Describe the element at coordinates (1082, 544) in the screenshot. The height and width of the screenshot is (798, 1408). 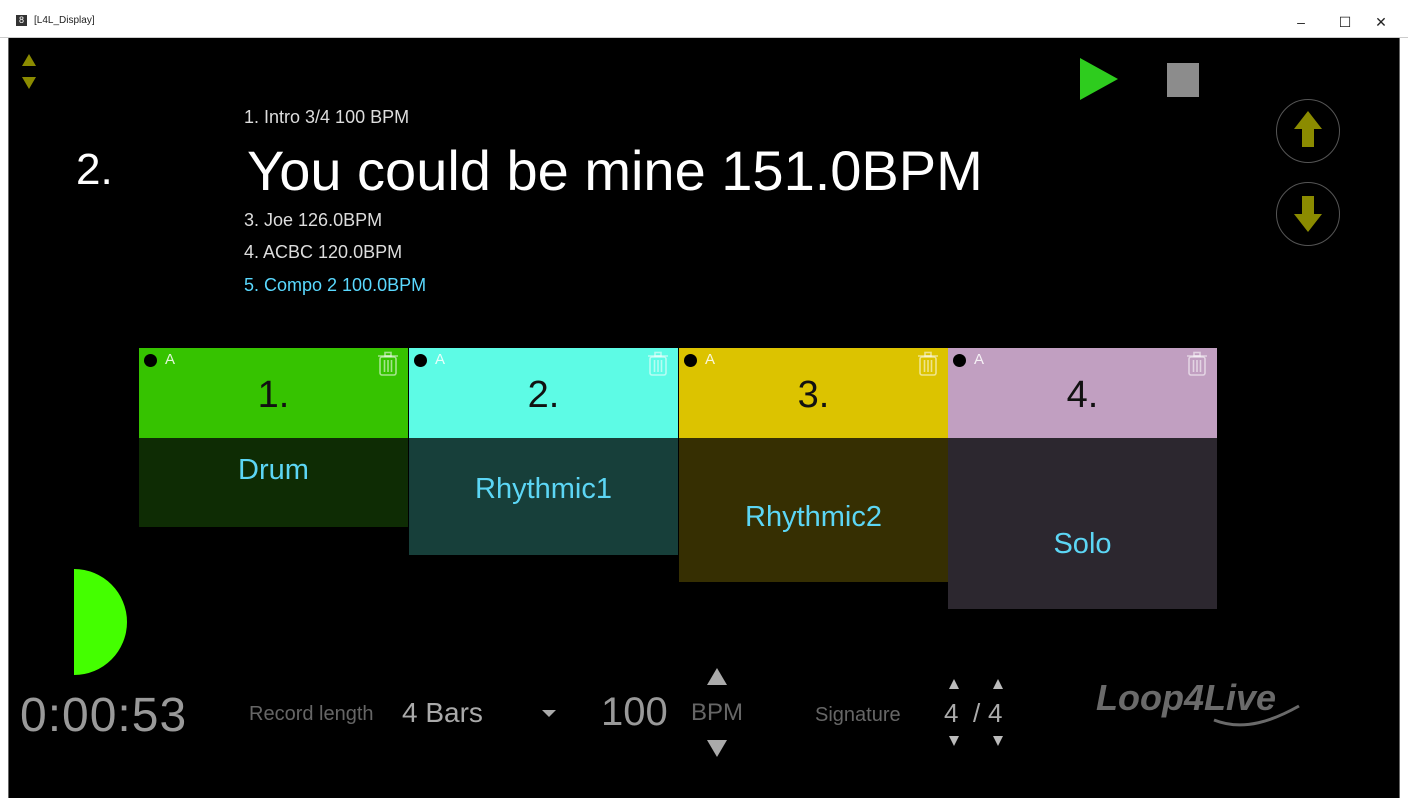
I see `track-name: Solo` at that location.